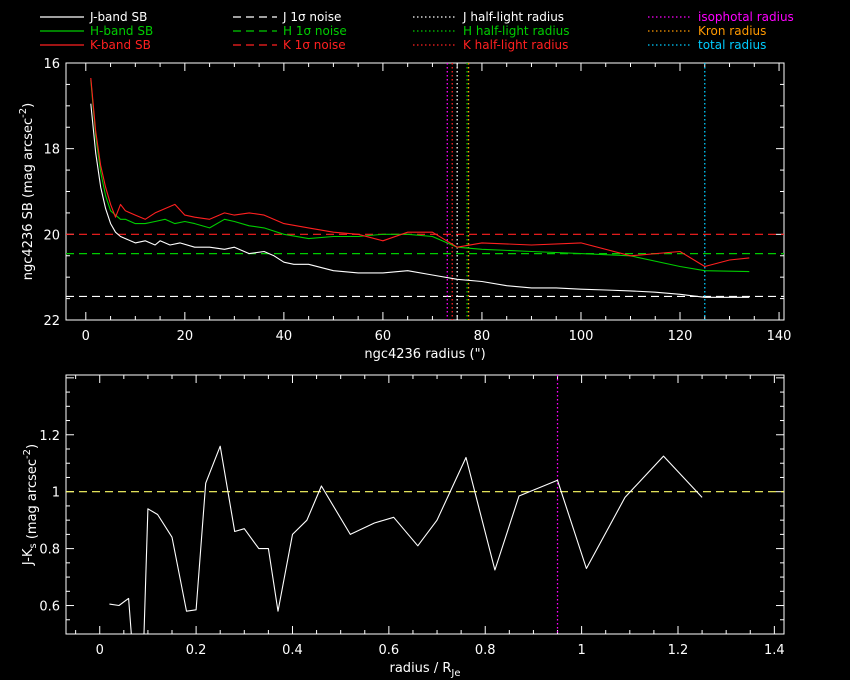  Describe the element at coordinates (424, 354) in the screenshot. I see `x-axis-label: ngc4236 radius (")` at that location.